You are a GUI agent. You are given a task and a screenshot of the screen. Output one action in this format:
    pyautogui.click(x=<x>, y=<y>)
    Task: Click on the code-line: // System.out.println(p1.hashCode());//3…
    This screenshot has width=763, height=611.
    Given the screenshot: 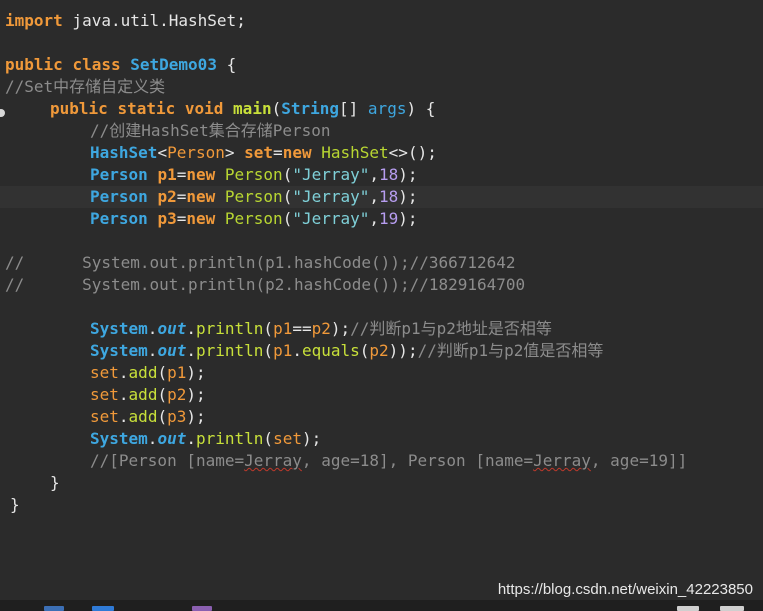 What is the action you would take?
    pyautogui.click(x=381, y=263)
    